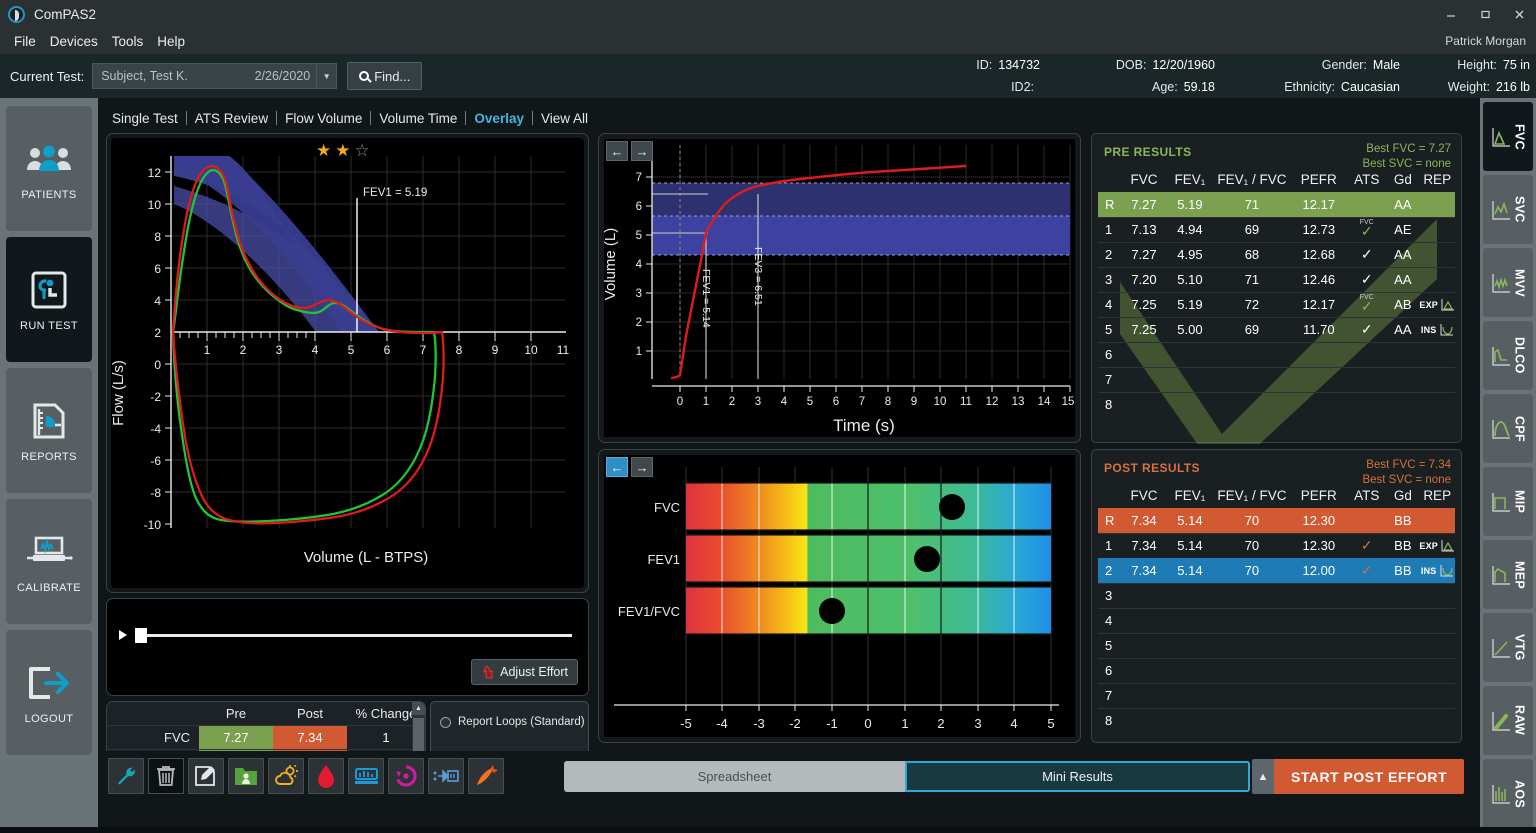  Describe the element at coordinates (366, 776) in the screenshot. I see `calibration-tool-button` at that location.